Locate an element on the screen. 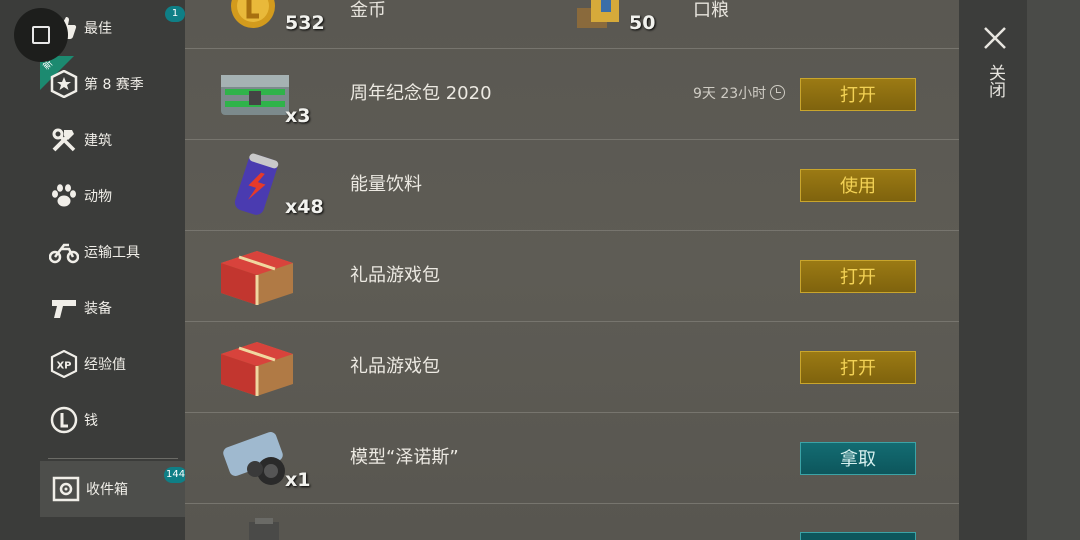 This screenshot has width=1080, height=540. item-name: 口粮 is located at coordinates (711, 10).